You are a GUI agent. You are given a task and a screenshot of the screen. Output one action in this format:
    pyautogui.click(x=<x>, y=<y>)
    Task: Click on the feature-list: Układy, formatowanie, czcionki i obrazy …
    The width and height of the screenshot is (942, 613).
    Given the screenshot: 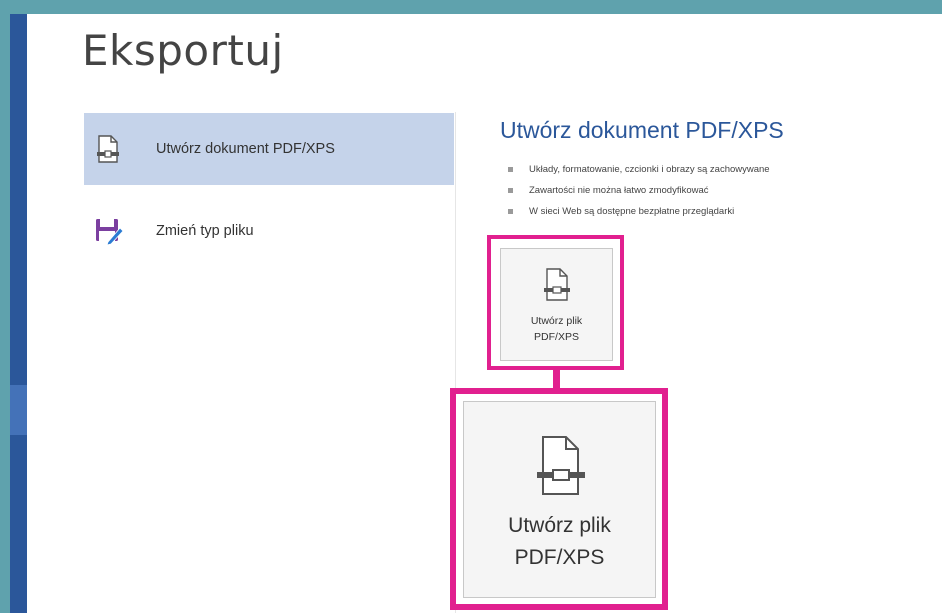 What is the action you would take?
    pyautogui.click(x=639, y=190)
    